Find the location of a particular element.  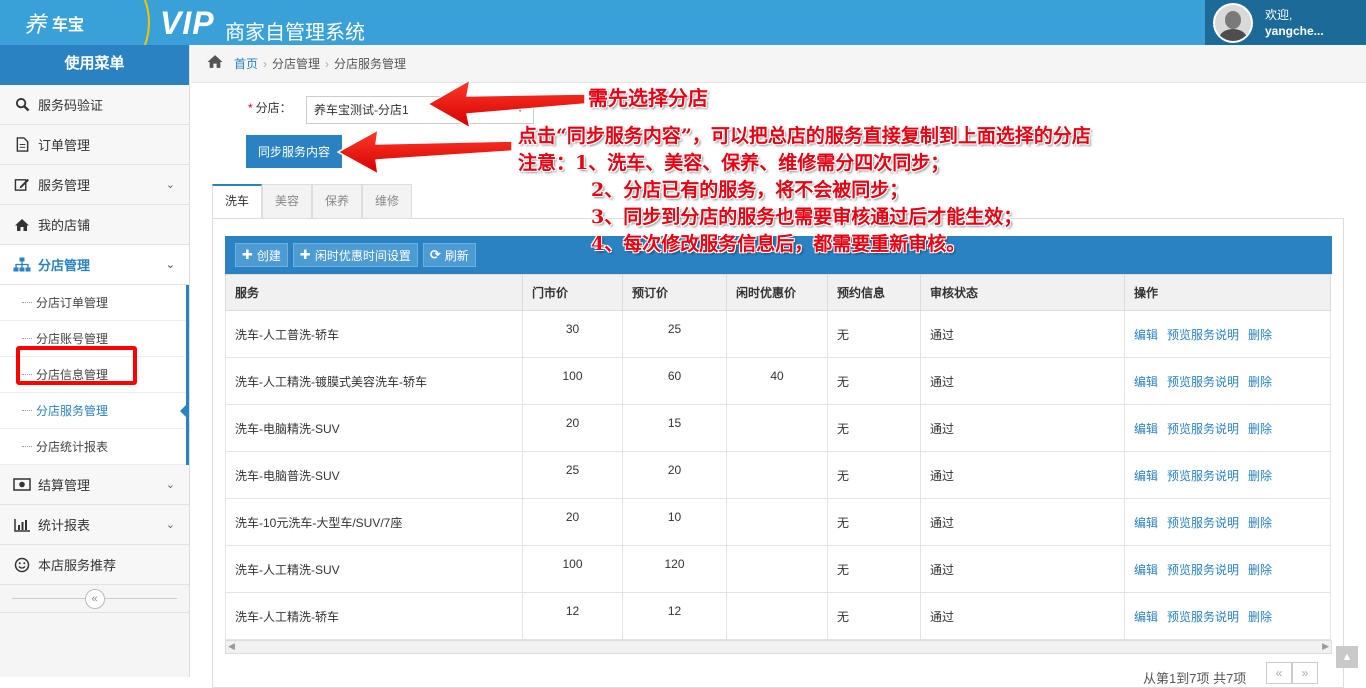

annotation-sync-hint: 点击“同步服务内容”，可以把总店的服务直接复制到上面选择的分店 is located at coordinates (804, 136).